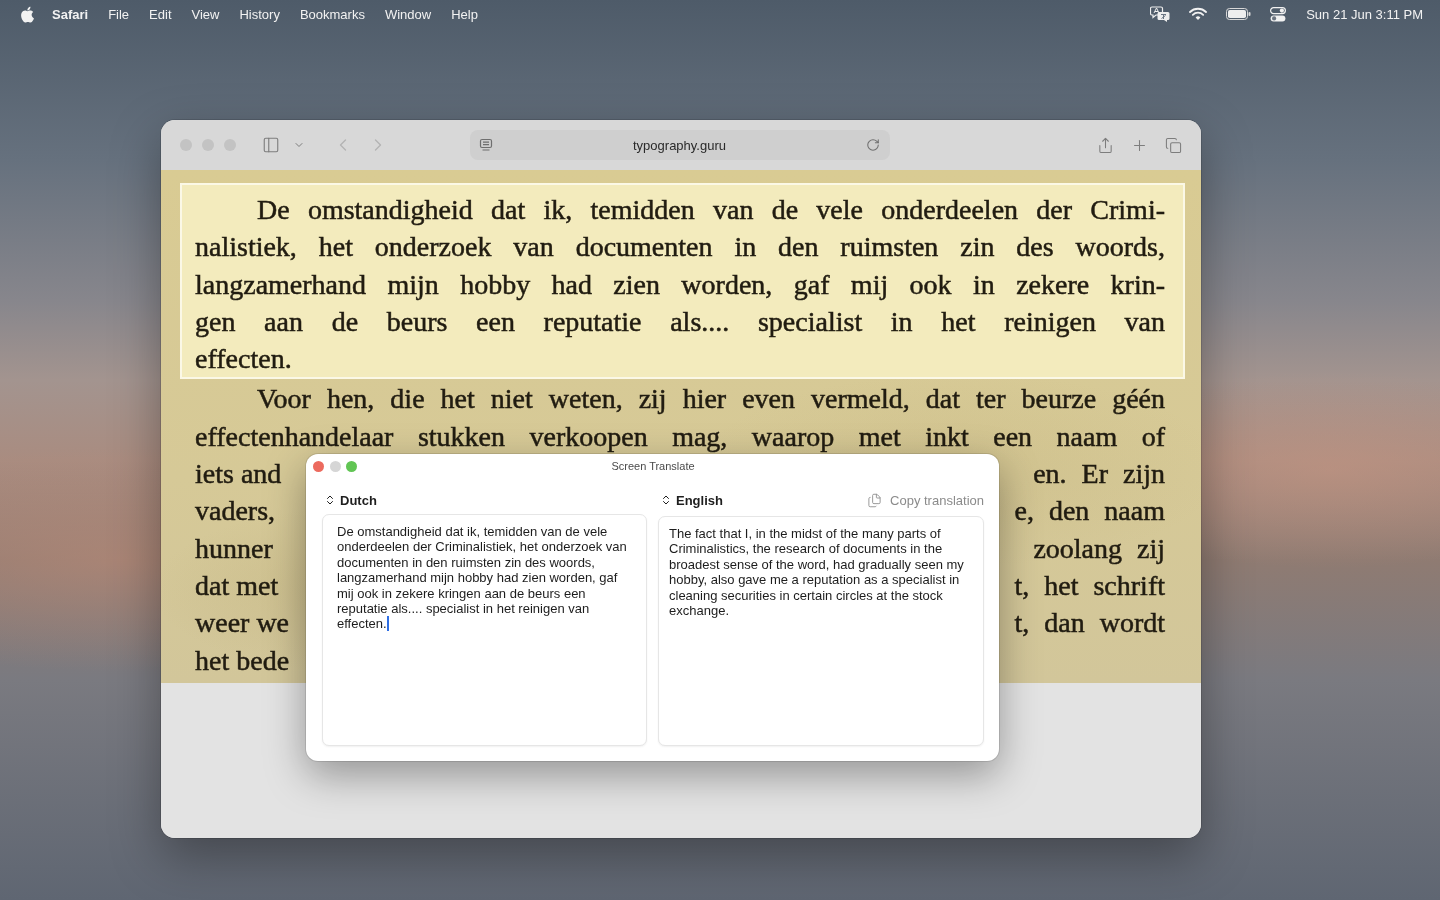  What do you see at coordinates (680, 284) in the screenshot?
I see `scanned-text-line: langzamerhand mijn hobby had zien worden, gaf mij ook in zekere krin-` at bounding box center [680, 284].